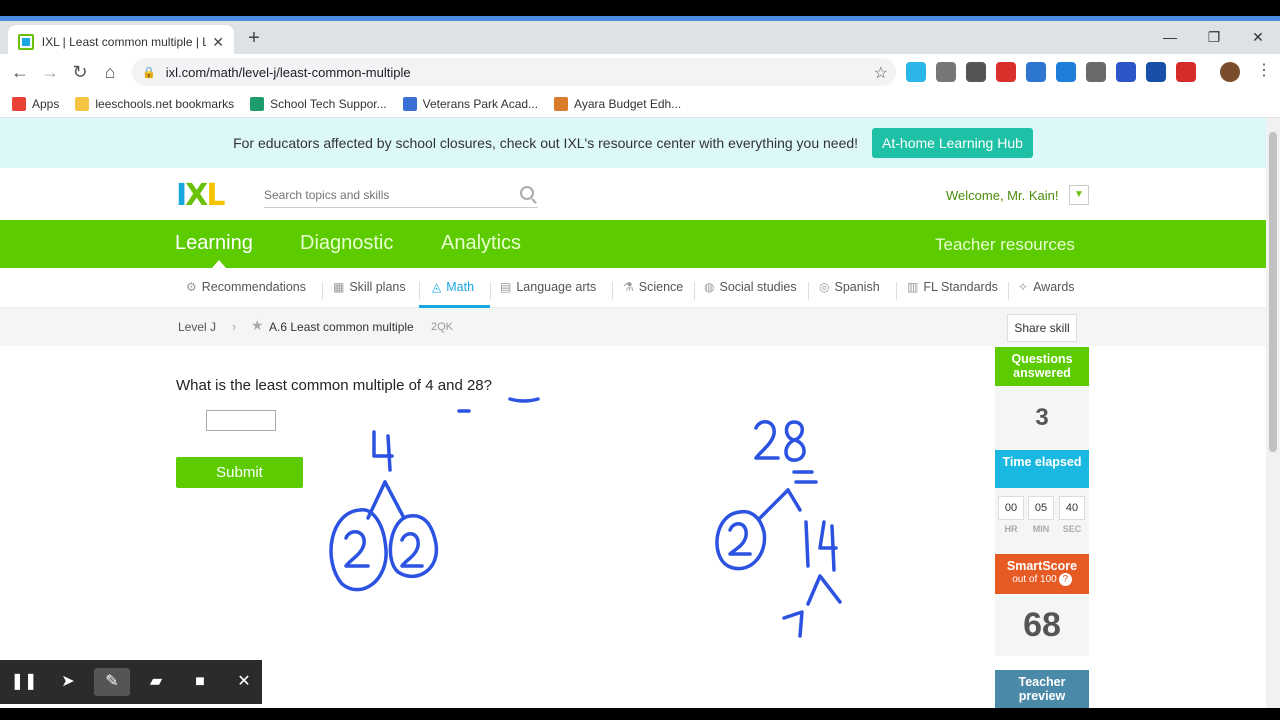 The width and height of the screenshot is (1280, 720). What do you see at coordinates (1042, 469) in the screenshot?
I see `time-elapsed-label: Time elapsed` at bounding box center [1042, 469].